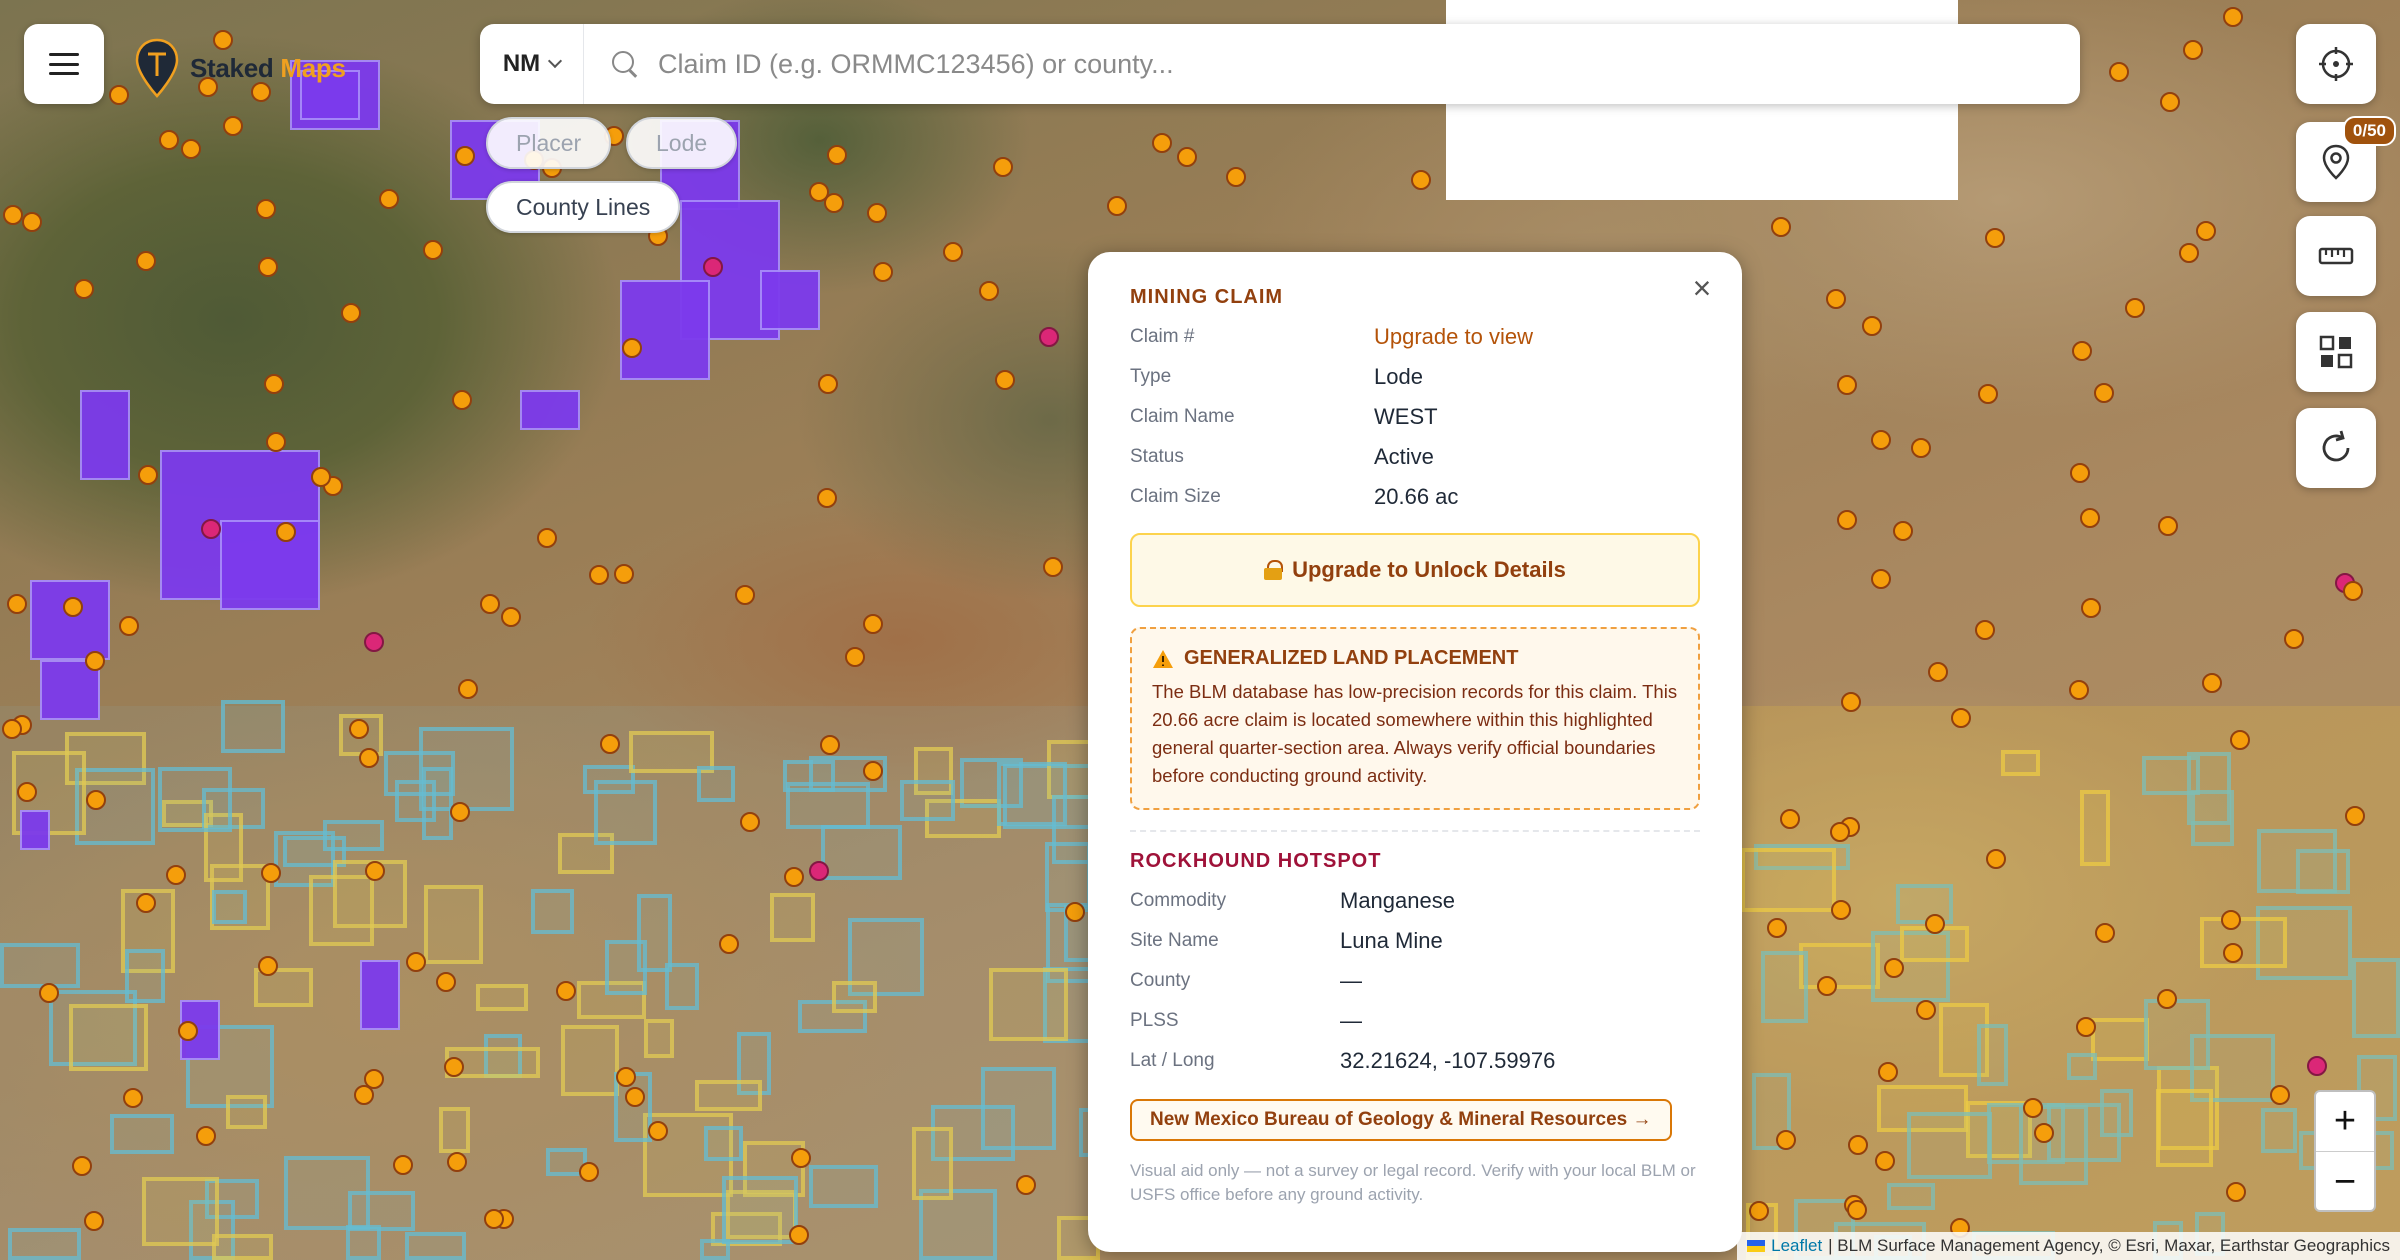 This screenshot has height=1260, width=2400. I want to click on saved-pins-button: 0/50, so click(2346, 159).